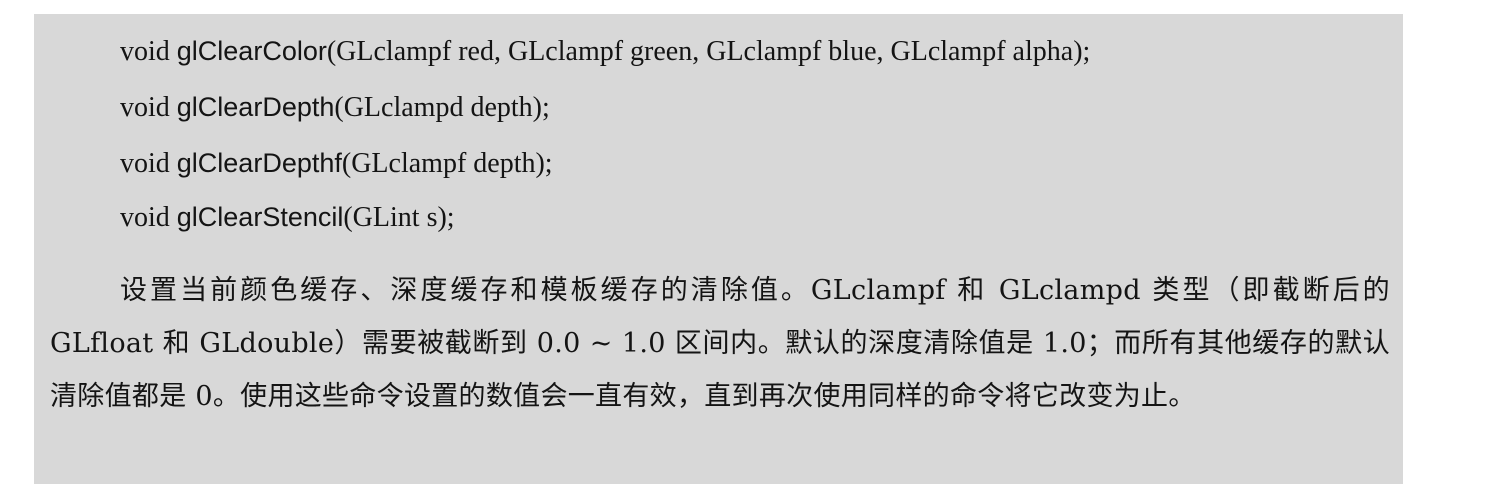  I want to click on code-line-glcleardepth: void glClearDepth(GLclampd depth);, so click(335, 107).